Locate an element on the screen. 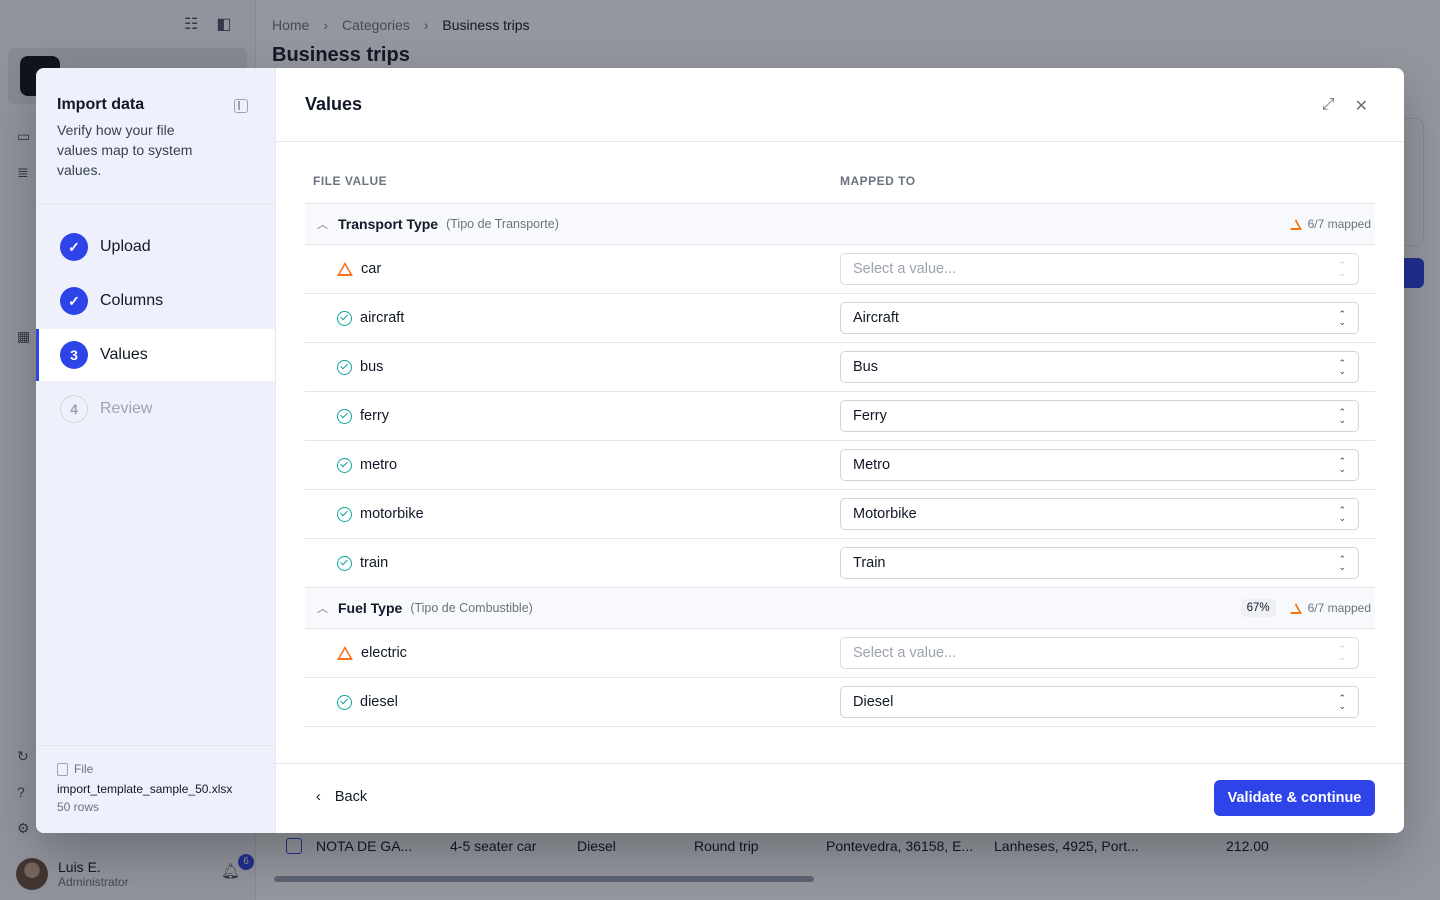 This screenshot has width=1440, height=900. select-value: Aircraft is located at coordinates (876, 318).